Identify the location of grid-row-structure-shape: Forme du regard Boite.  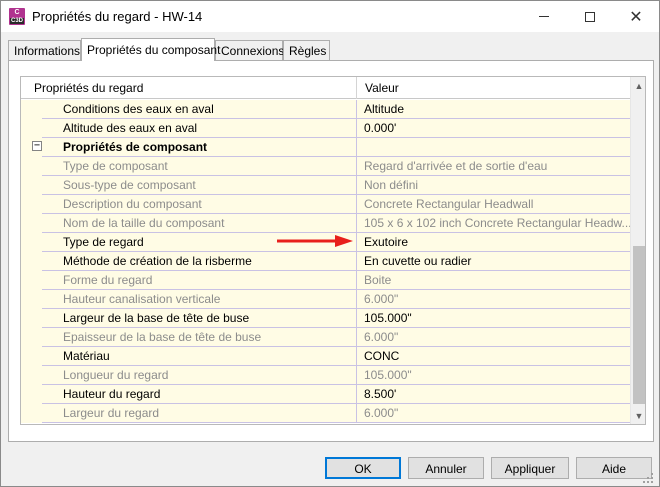
(325, 280).